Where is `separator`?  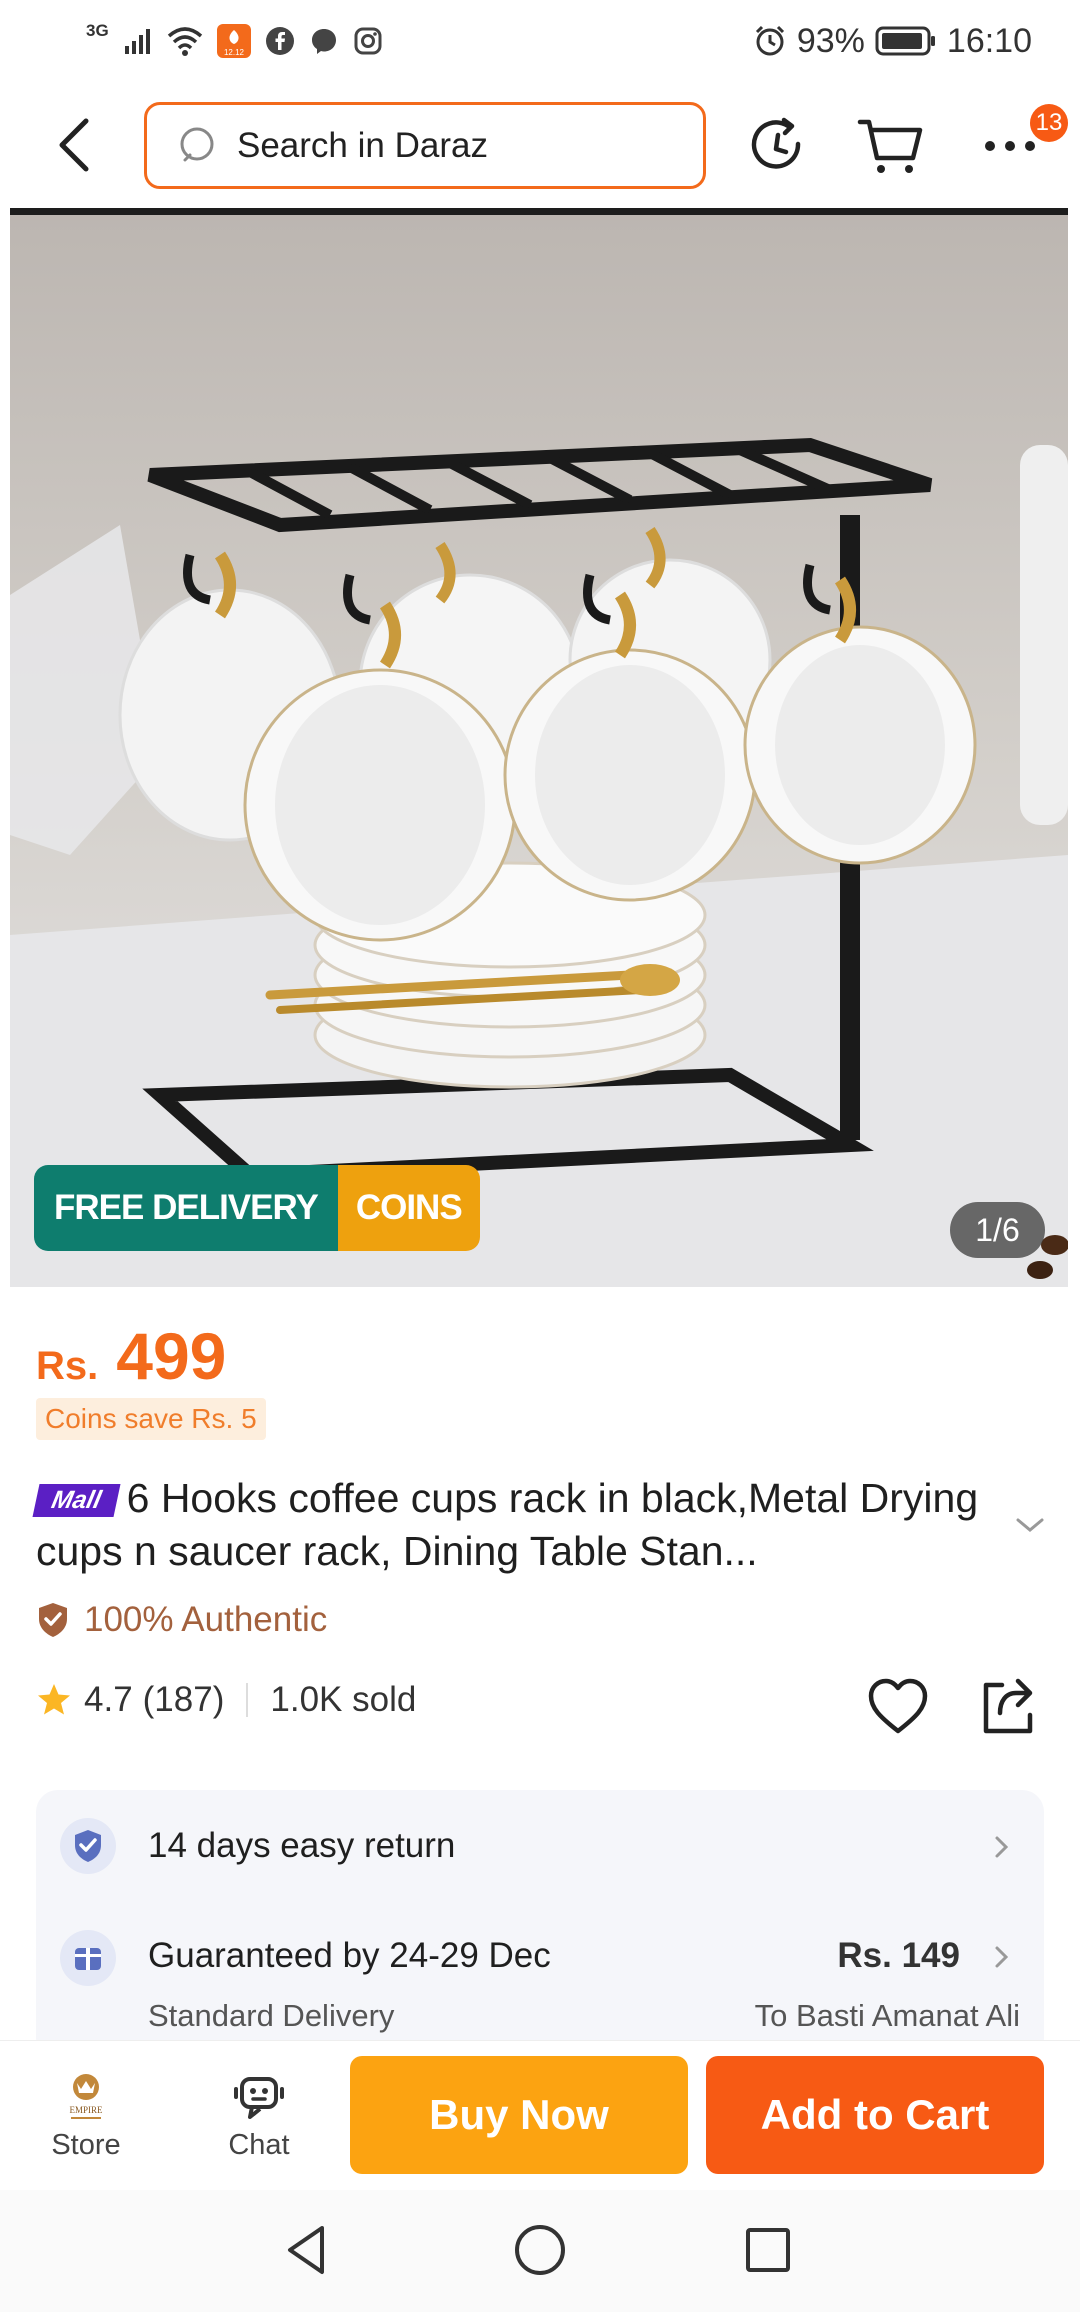
separator is located at coordinates (247, 1700).